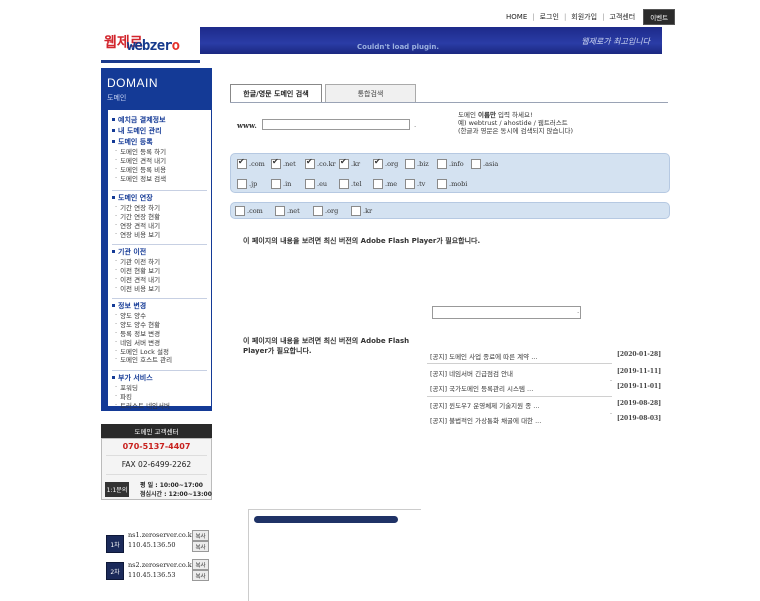 This screenshot has width=760, height=601. What do you see at coordinates (344, 184) in the screenshot?
I see `checkbox-tel` at bounding box center [344, 184].